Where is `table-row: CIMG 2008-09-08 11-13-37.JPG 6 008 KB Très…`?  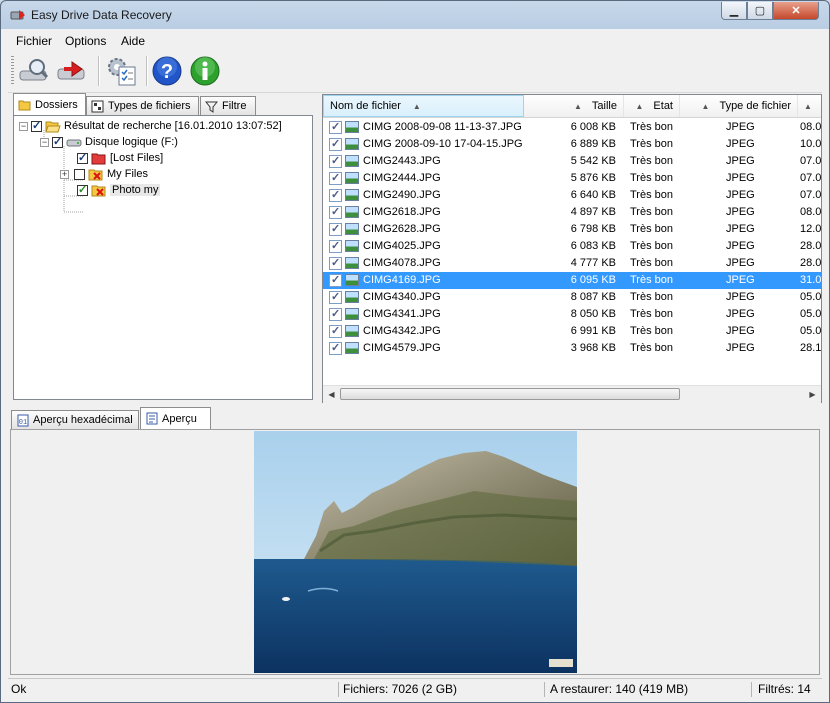
table-row: CIMG 2008-09-08 11-13-37.JPG 6 008 KB Très… is located at coordinates (572, 127).